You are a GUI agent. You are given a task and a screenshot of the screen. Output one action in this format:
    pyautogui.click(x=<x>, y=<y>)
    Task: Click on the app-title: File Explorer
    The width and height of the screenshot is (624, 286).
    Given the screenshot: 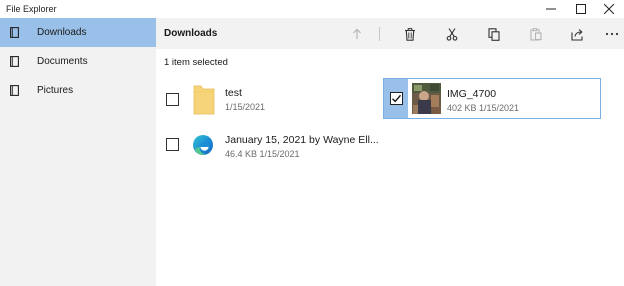 What is the action you would take?
    pyautogui.click(x=31, y=9)
    